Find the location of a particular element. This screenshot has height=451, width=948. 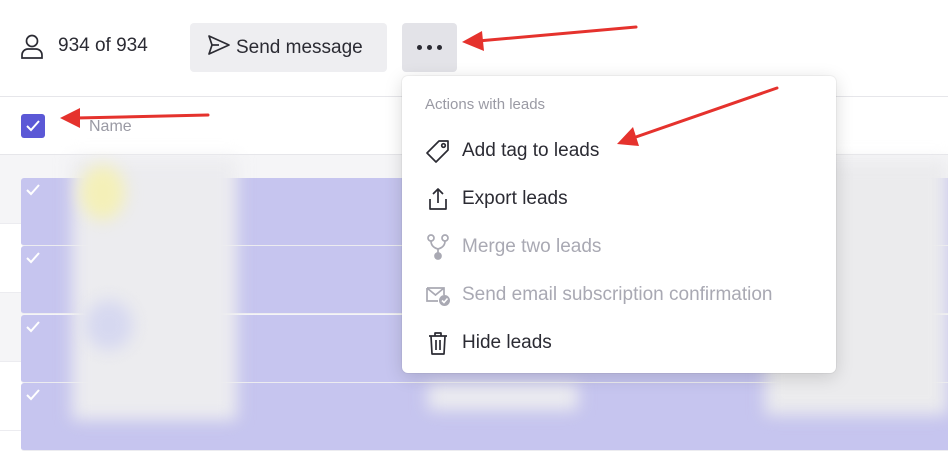

send-icon is located at coordinates (219, 48).